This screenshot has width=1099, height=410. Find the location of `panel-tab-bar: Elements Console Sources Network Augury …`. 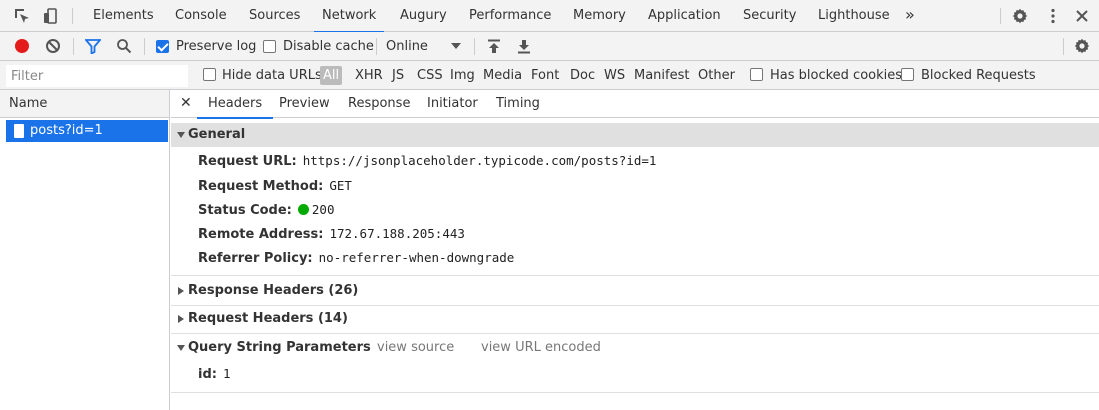

panel-tab-bar: Elements Console Sources Network Augury … is located at coordinates (549, 16).